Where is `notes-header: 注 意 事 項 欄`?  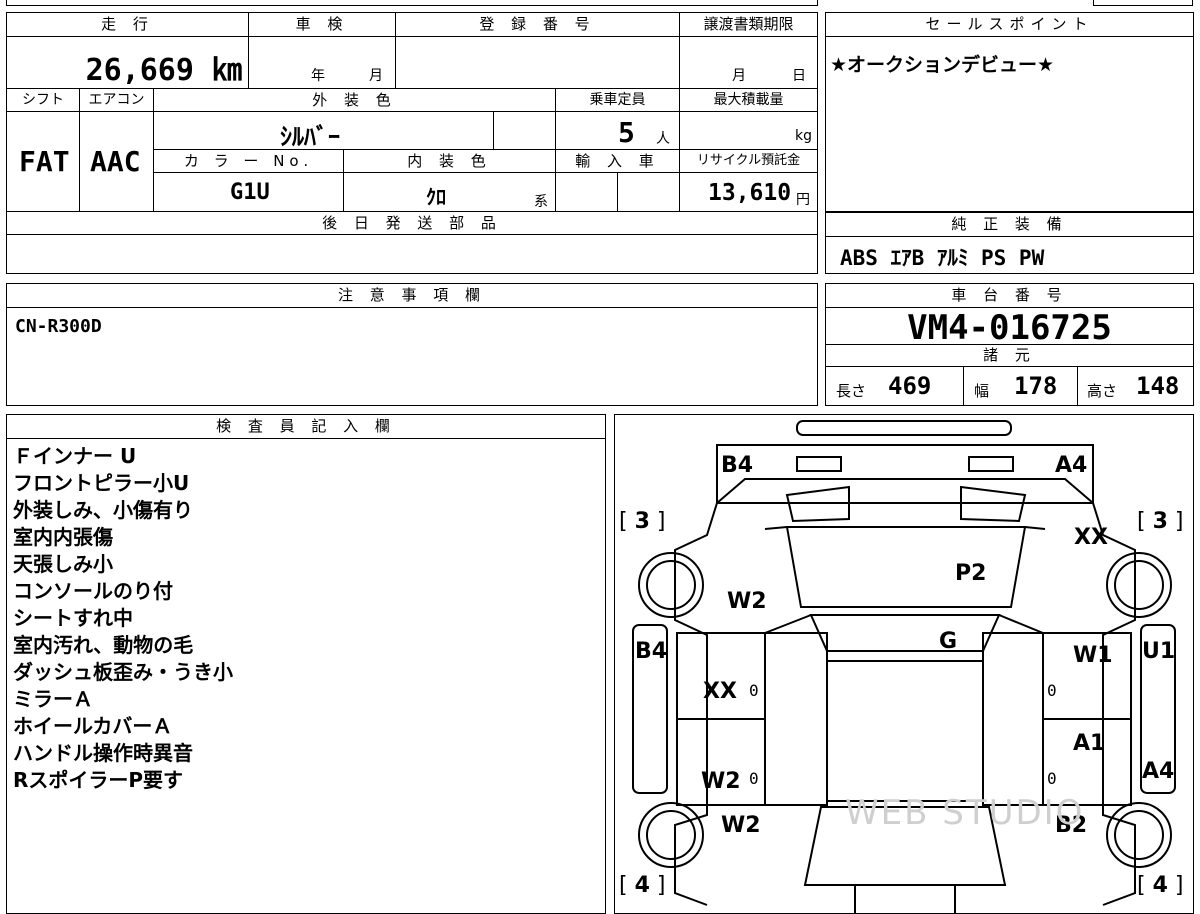 notes-header: 注 意 事 項 欄 is located at coordinates (412, 296).